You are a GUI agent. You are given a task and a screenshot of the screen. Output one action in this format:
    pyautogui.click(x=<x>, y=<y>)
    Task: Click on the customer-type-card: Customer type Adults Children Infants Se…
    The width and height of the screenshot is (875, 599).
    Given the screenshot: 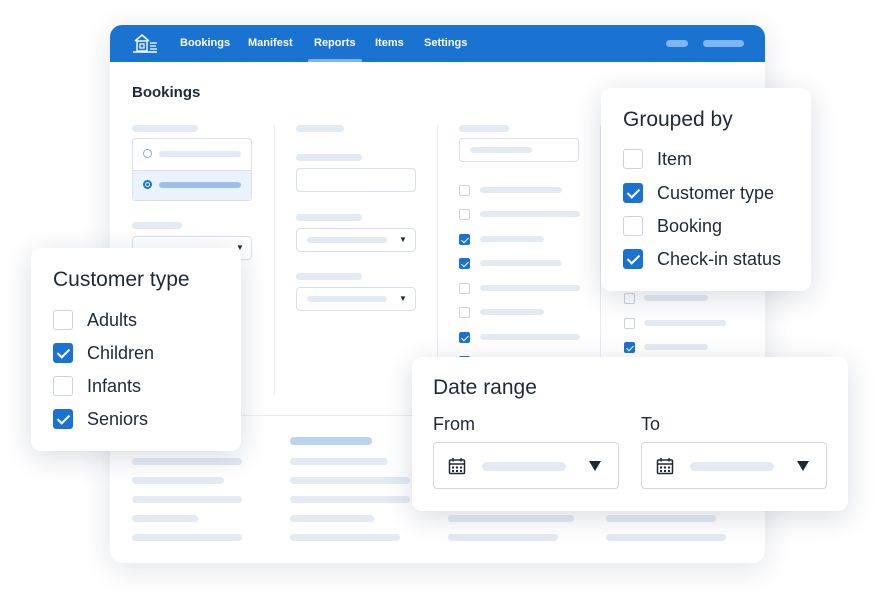 What is the action you would take?
    pyautogui.click(x=136, y=349)
    